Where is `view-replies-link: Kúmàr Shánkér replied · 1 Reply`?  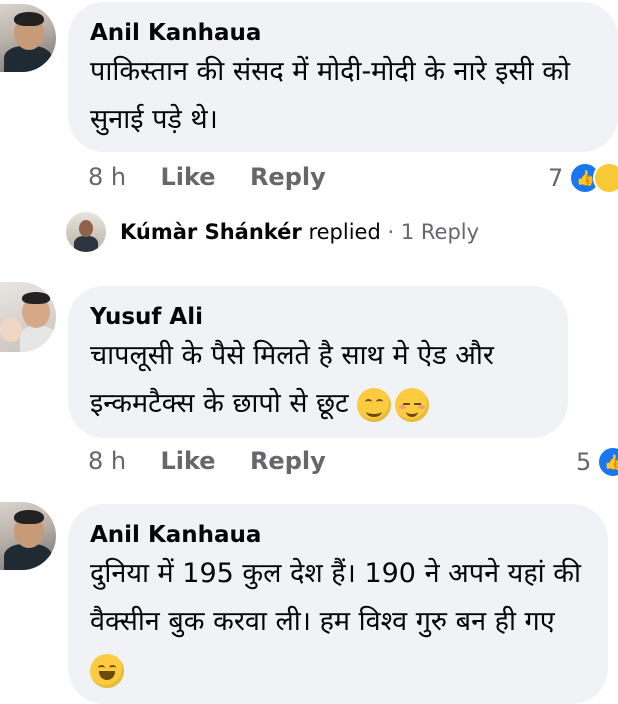
view-replies-link: Kúmàr Shánkér replied · 1 Reply is located at coordinates (299, 232).